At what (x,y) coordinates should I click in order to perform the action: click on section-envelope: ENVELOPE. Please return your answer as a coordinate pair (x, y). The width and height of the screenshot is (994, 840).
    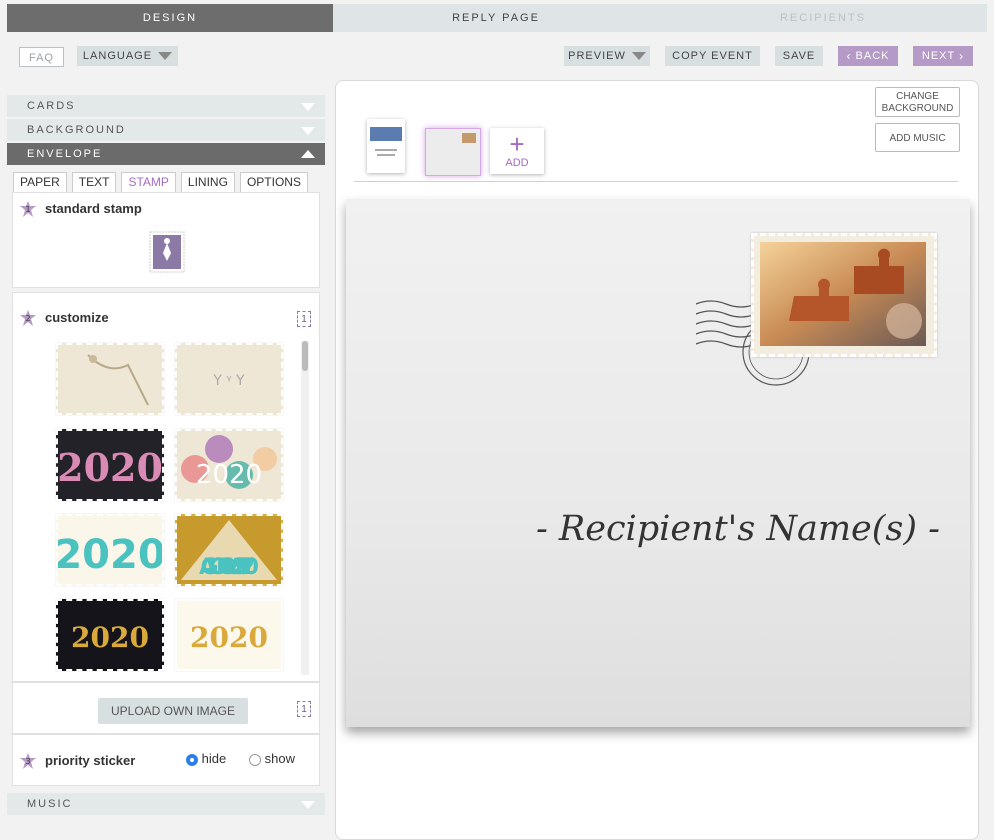
    Looking at the image, I should click on (166, 154).